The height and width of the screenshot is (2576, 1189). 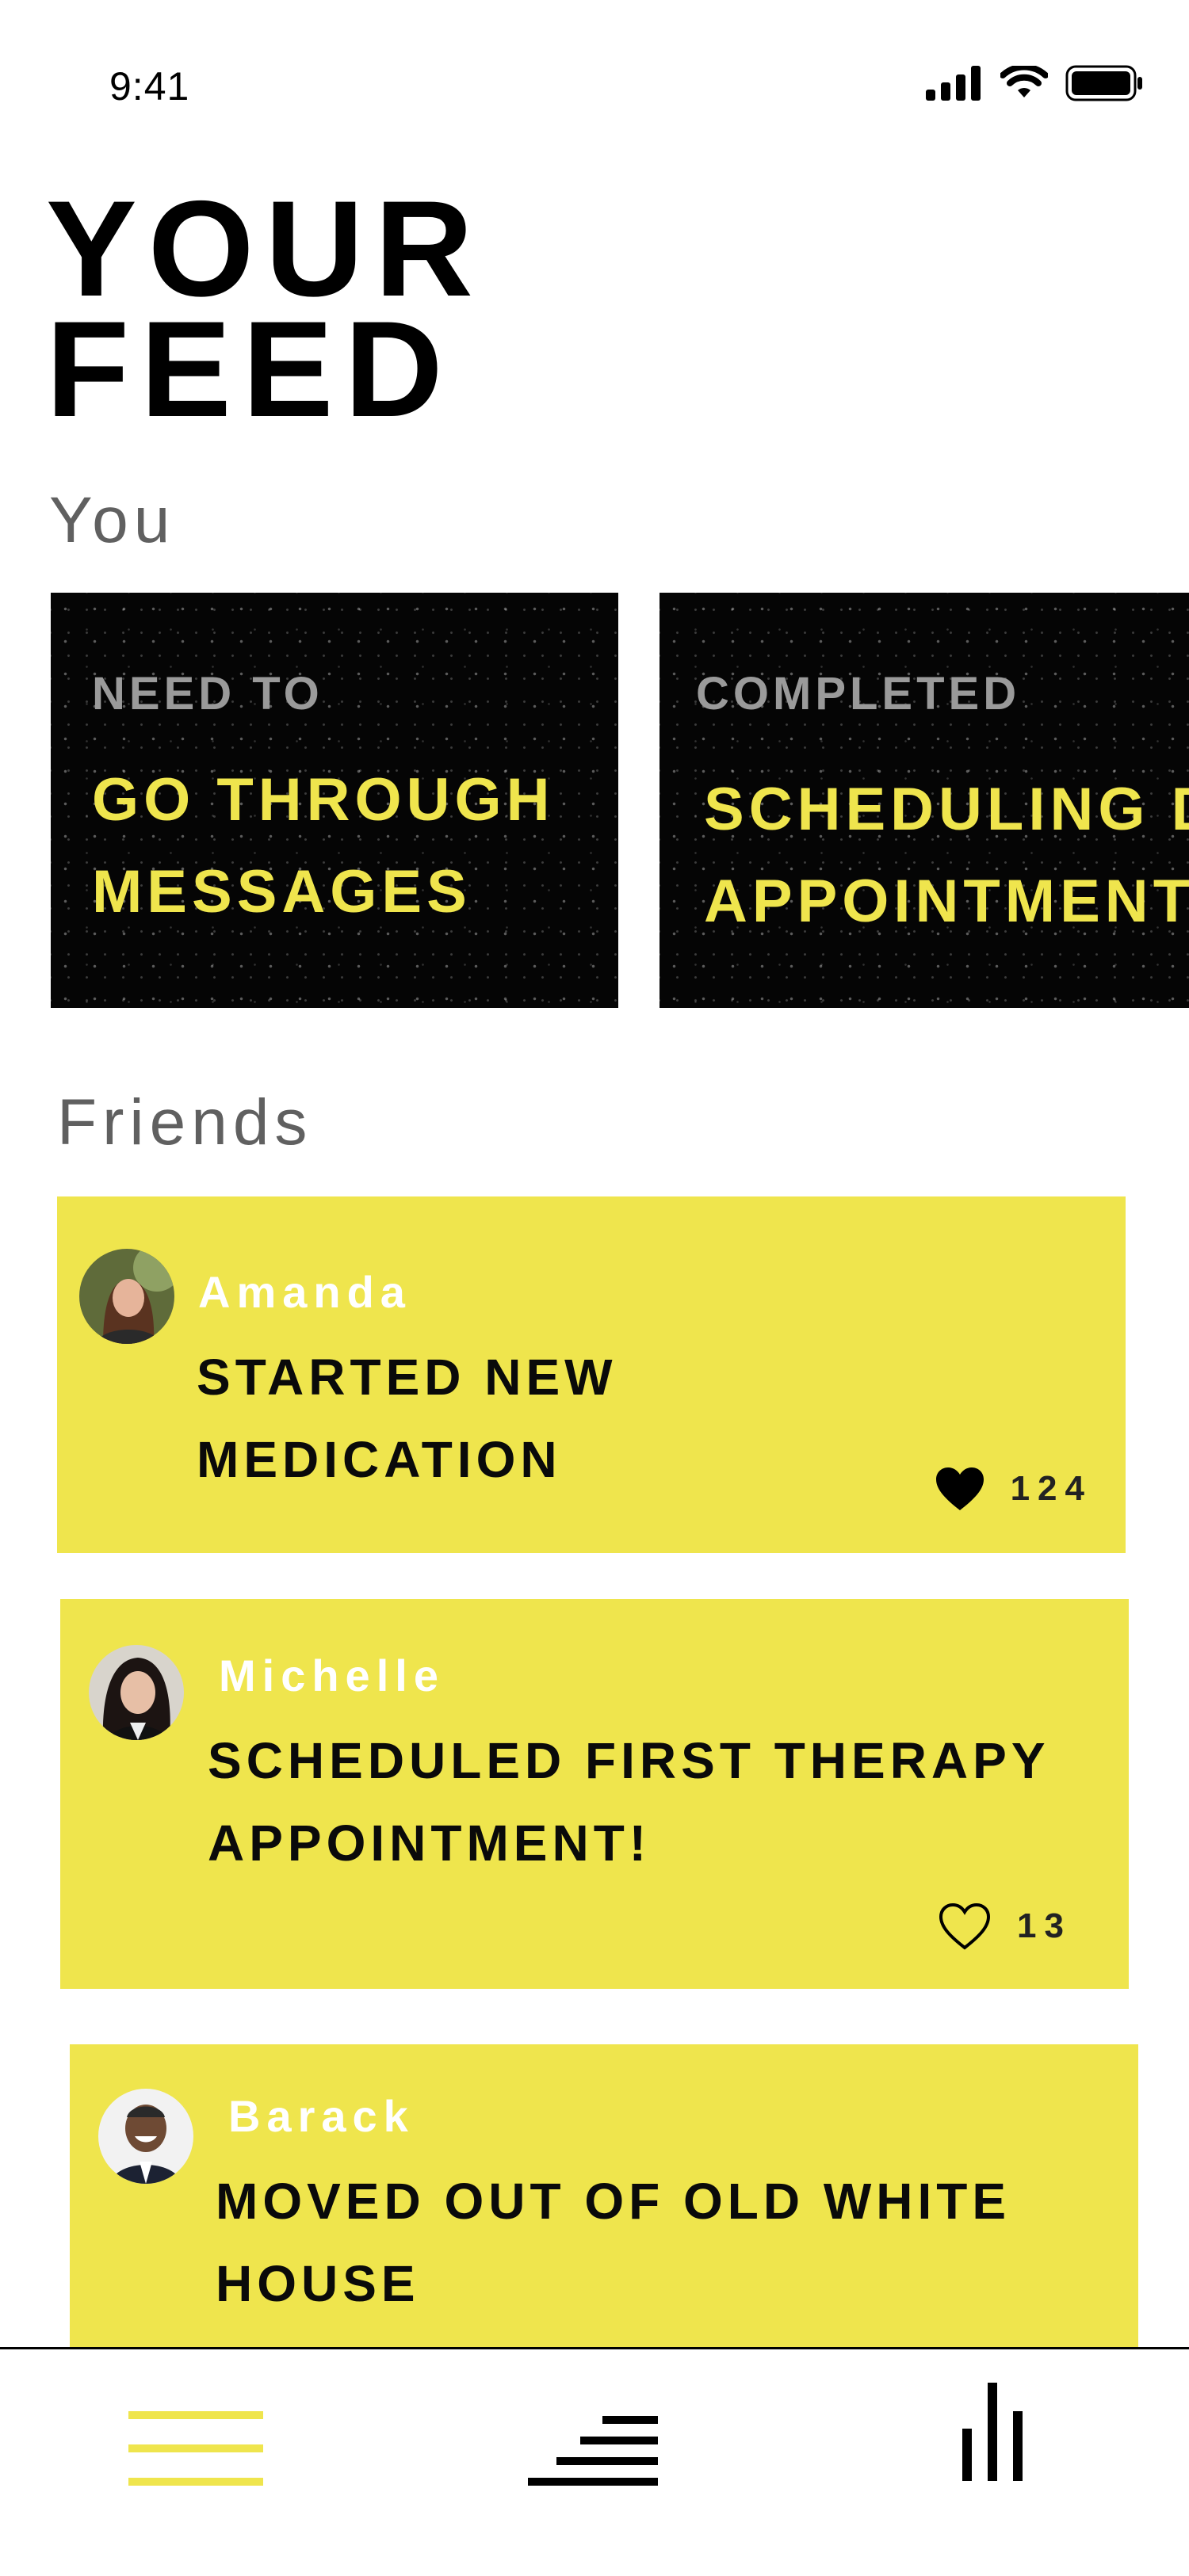 What do you see at coordinates (953, 83) in the screenshot?
I see `signal-icon` at bounding box center [953, 83].